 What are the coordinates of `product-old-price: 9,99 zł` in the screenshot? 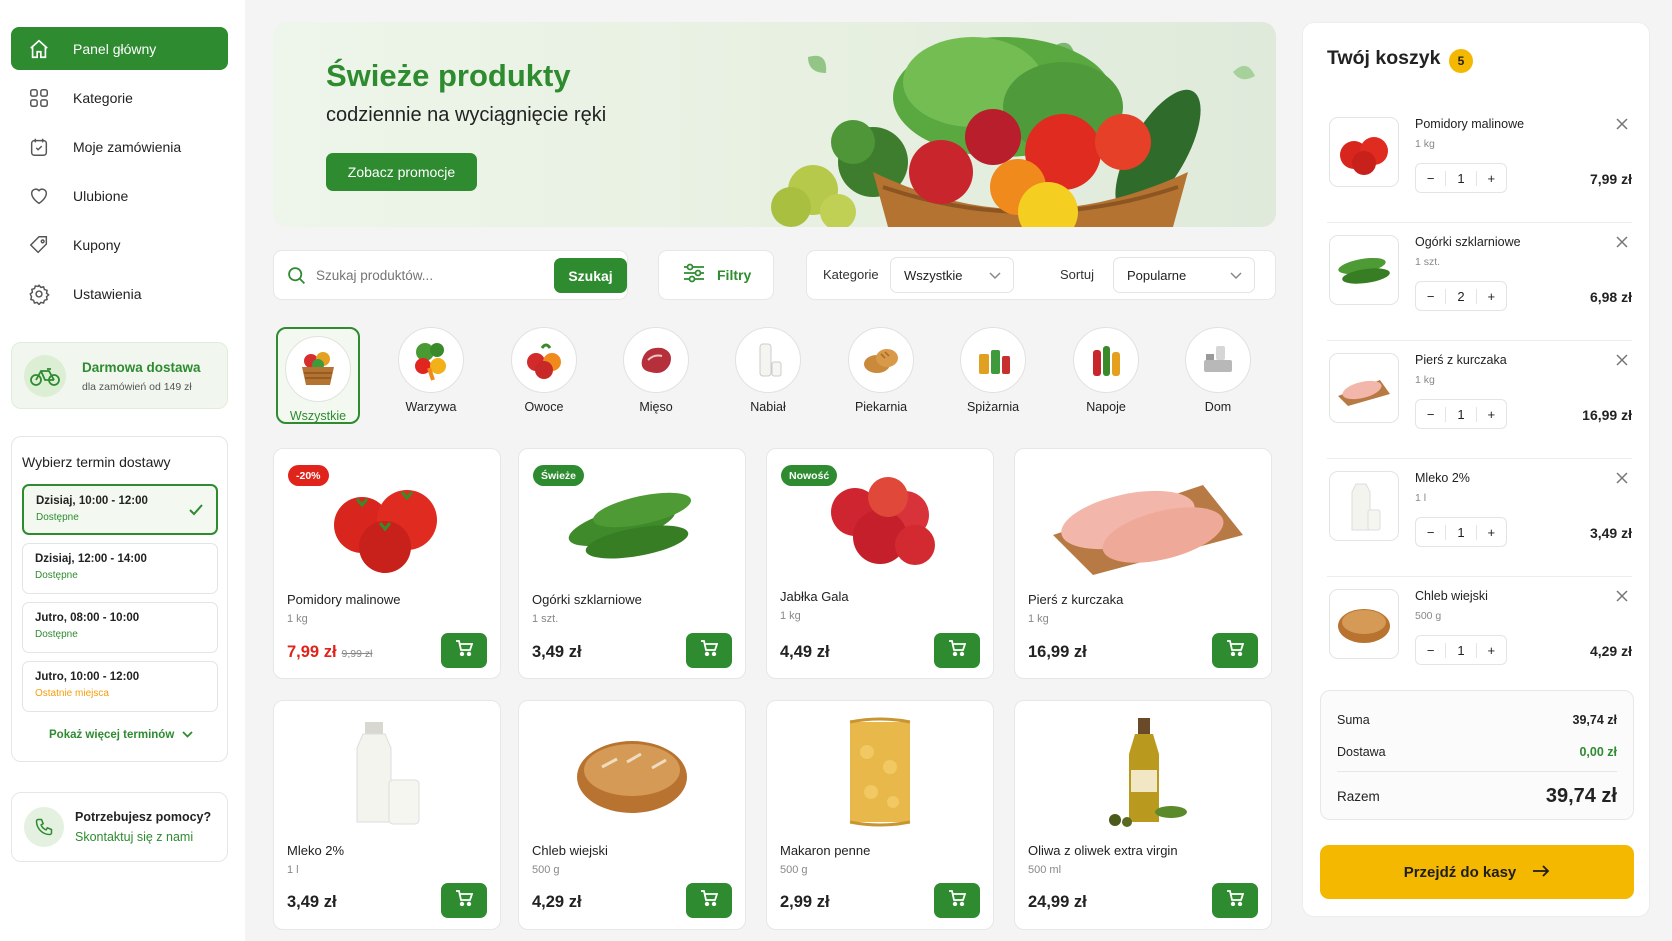 It's located at (357, 654).